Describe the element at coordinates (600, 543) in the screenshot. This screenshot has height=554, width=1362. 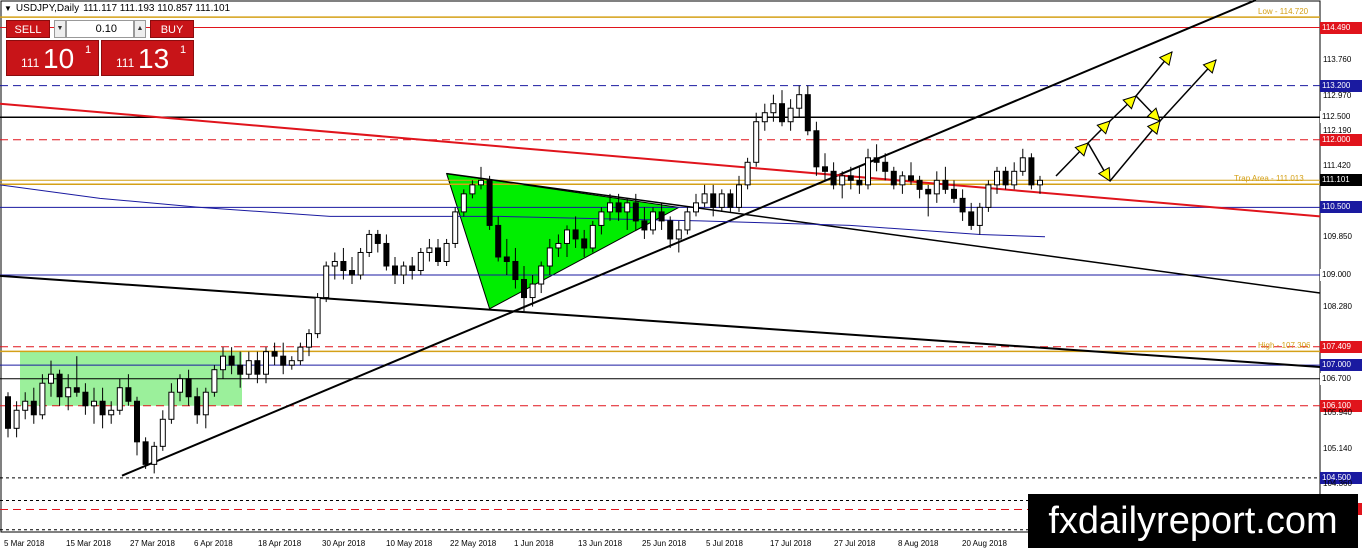
I see `x-tick-label: 13 Jun 2018` at that location.